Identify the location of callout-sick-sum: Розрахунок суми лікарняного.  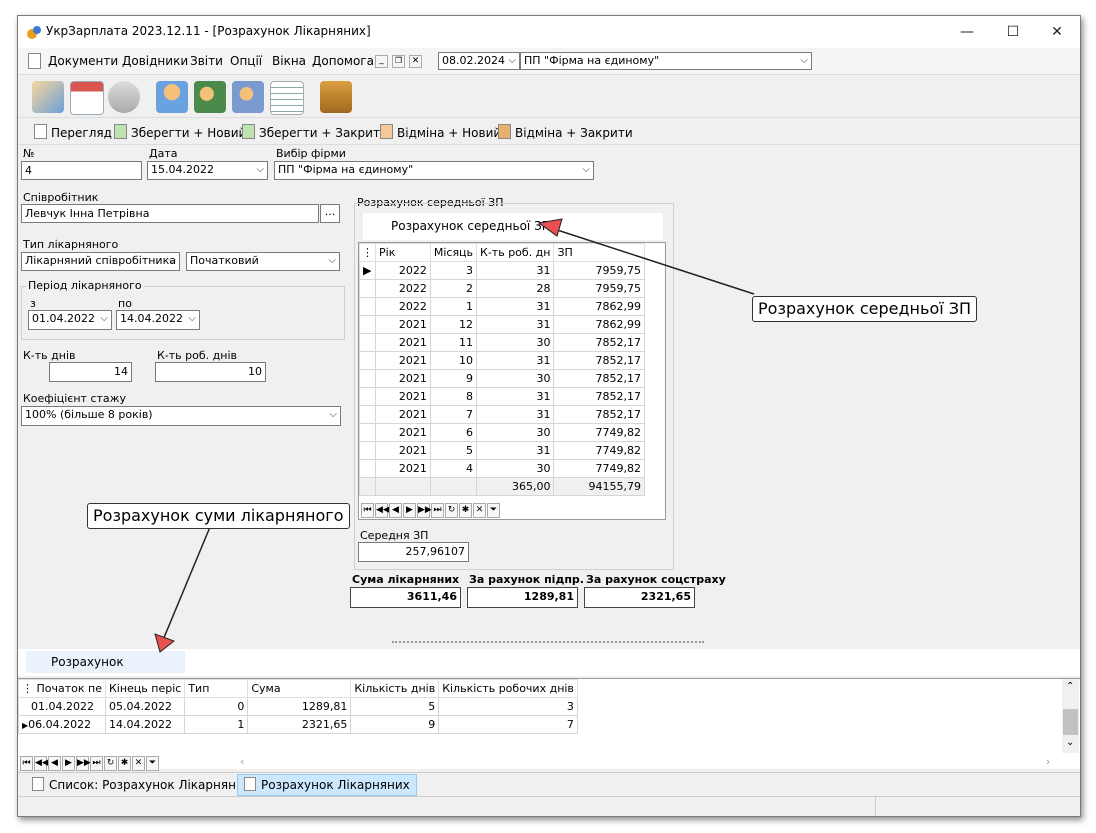
(218, 516).